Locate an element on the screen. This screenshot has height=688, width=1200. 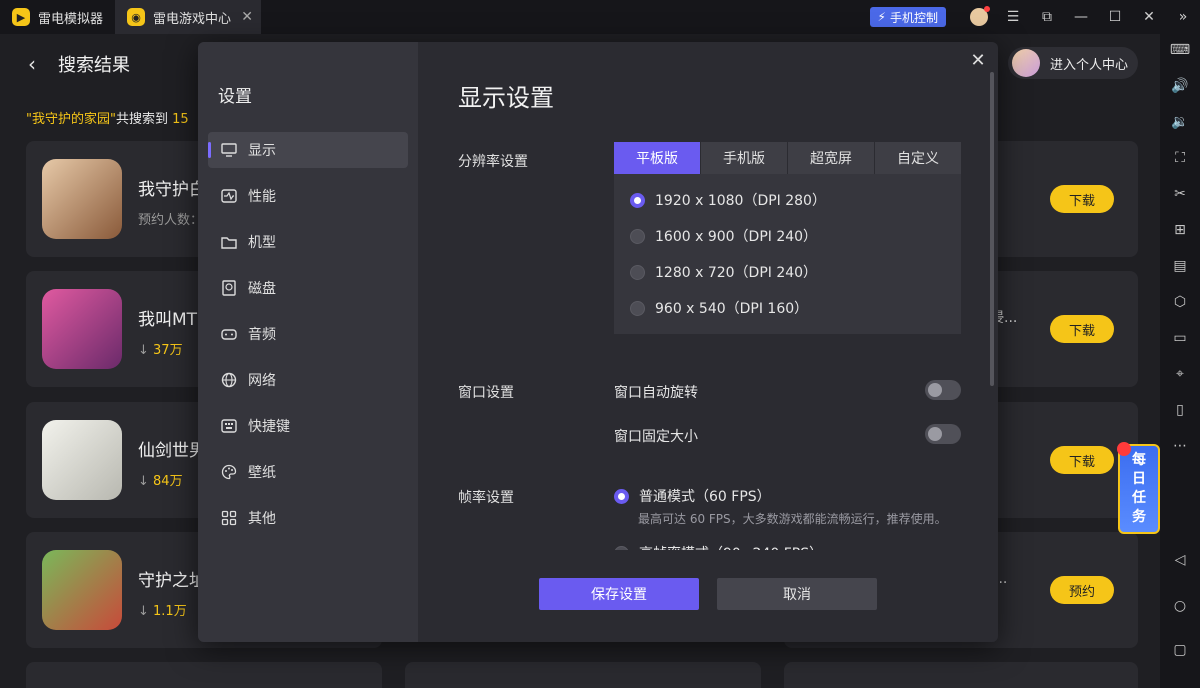
tab-close-icon: ✕ is located at coordinates (247, 17).